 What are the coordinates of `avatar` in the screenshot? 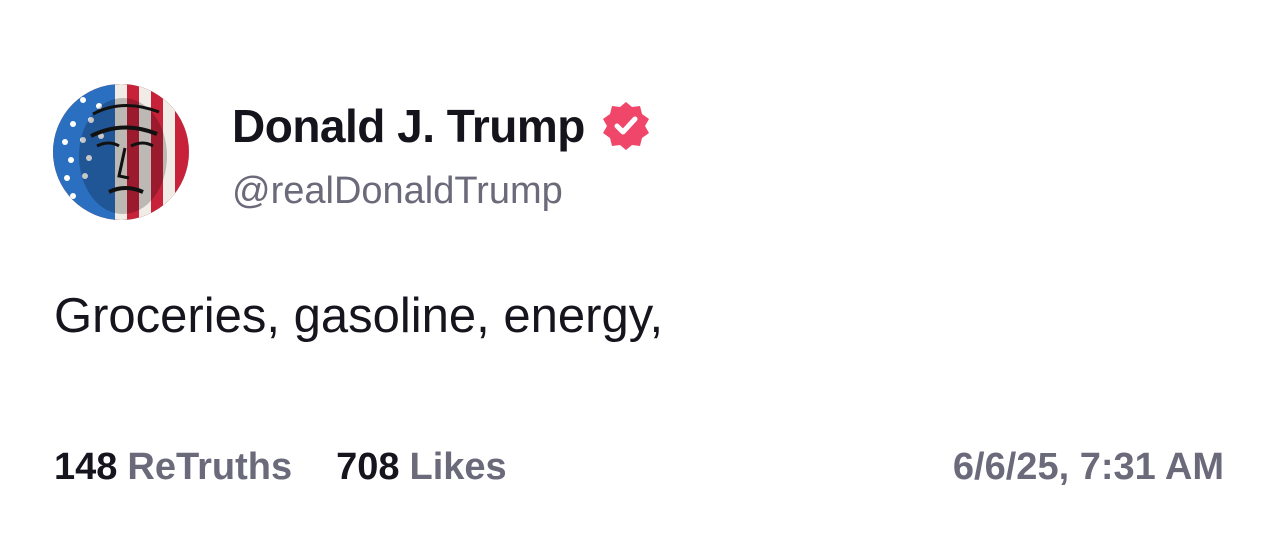 It's located at (121, 152).